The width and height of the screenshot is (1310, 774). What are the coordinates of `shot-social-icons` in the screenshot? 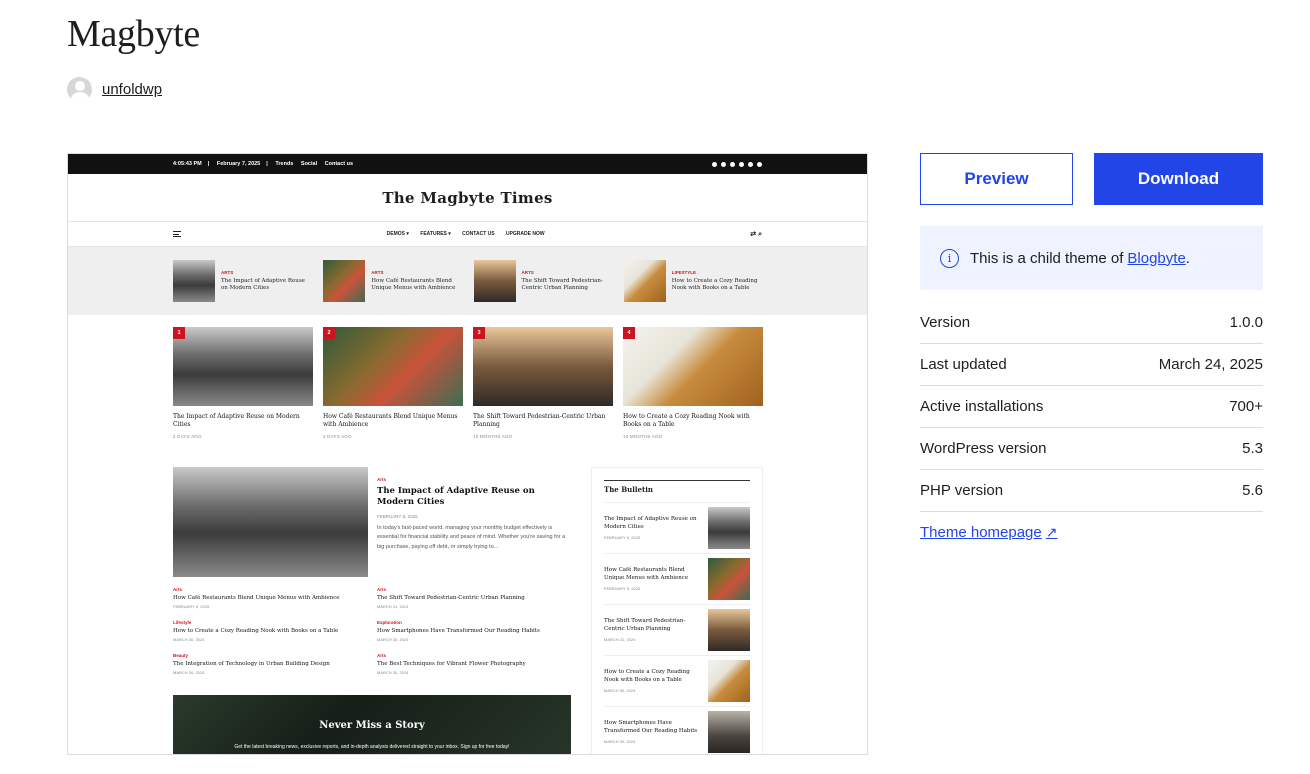 It's located at (737, 164).